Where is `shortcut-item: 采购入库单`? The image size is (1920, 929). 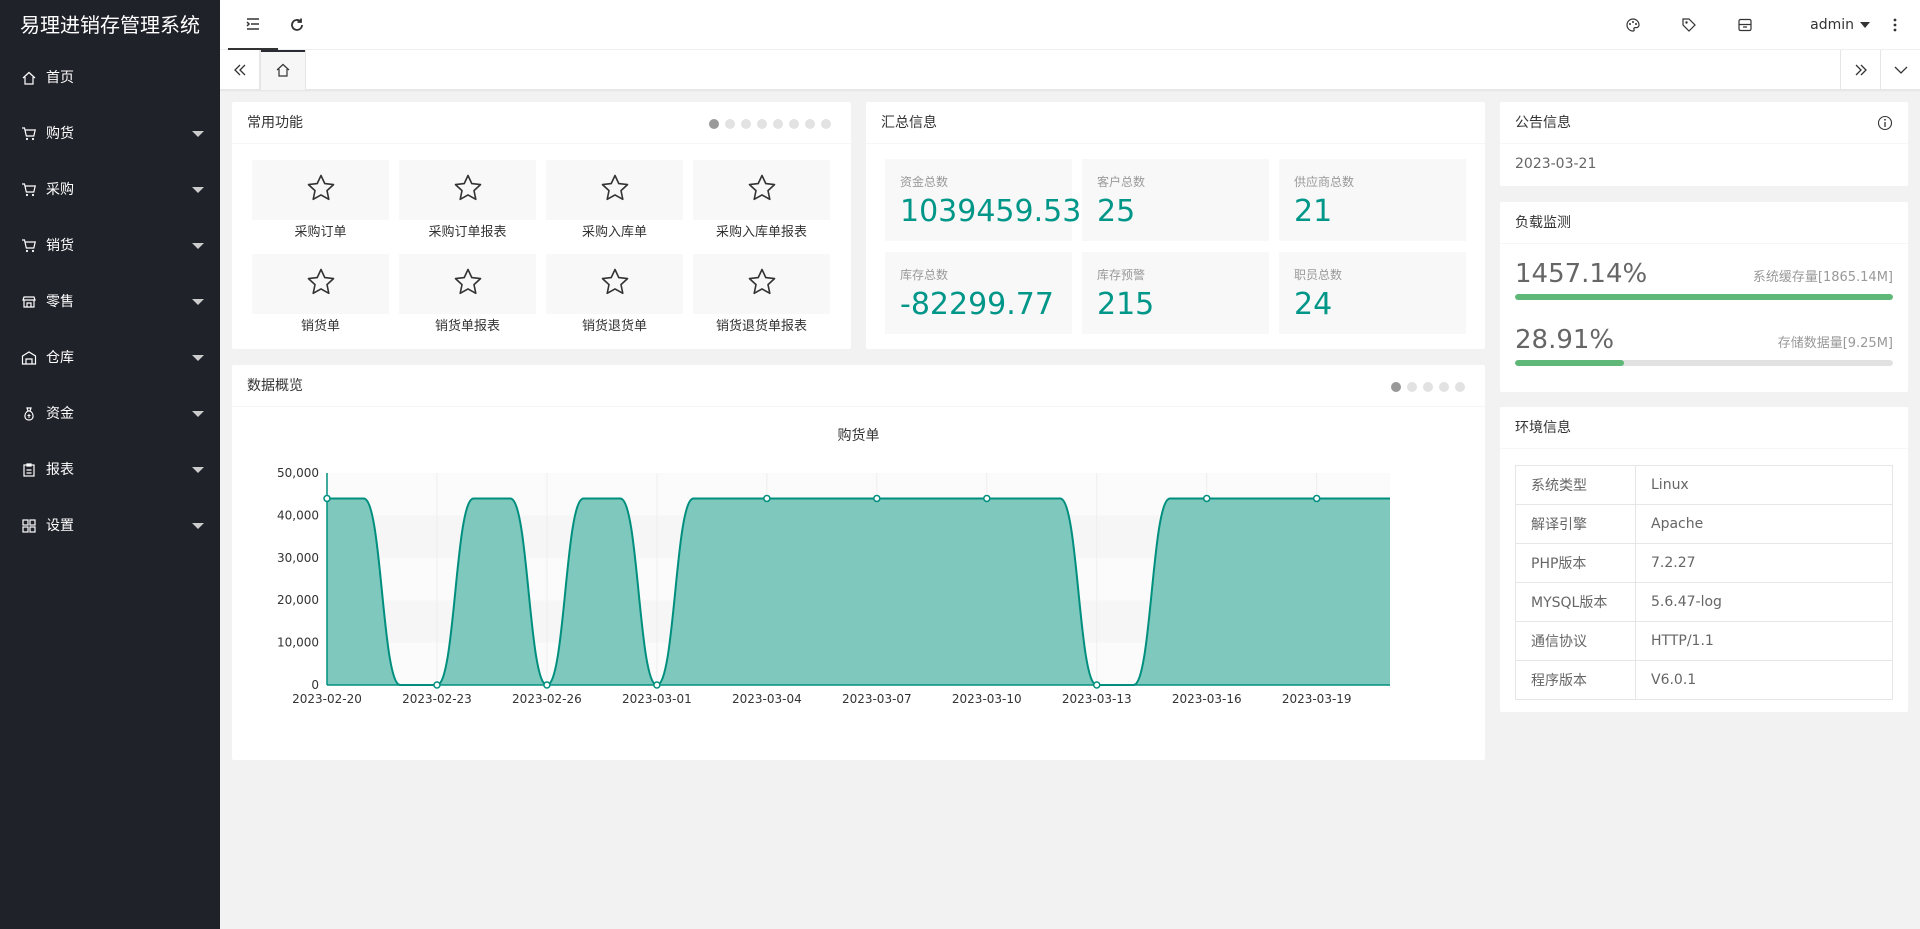
shortcut-item: 采购入库单 is located at coordinates (614, 207).